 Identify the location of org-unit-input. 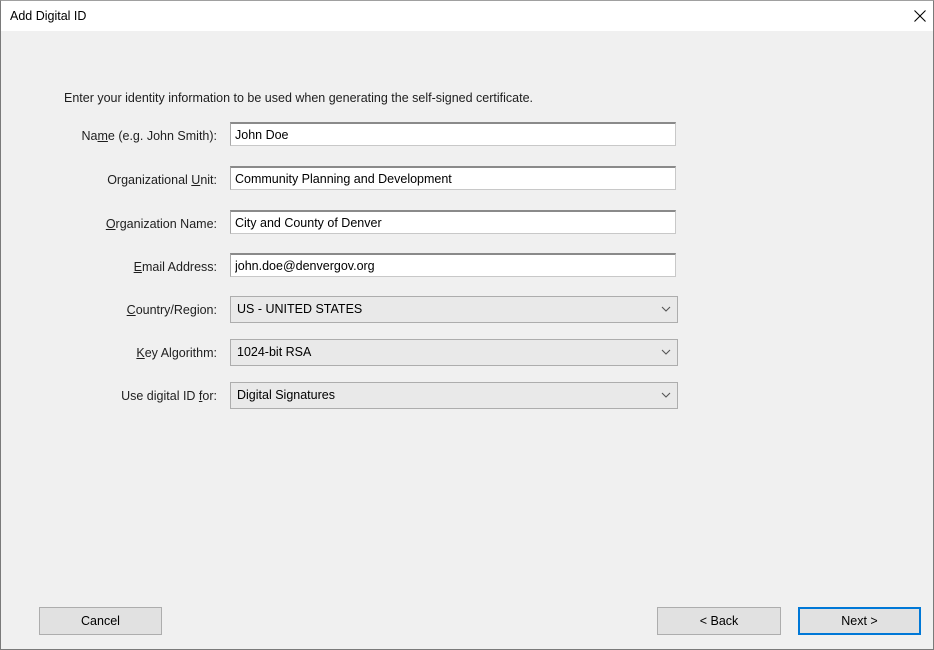
(453, 178).